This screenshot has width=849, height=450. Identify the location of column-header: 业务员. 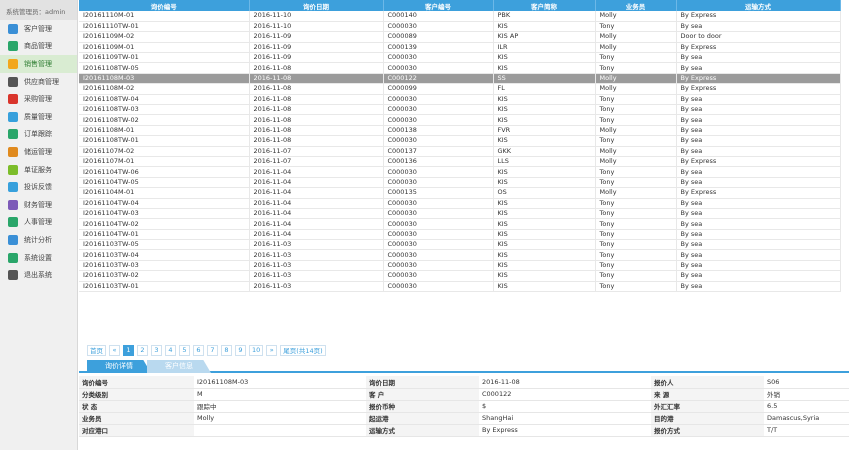
(636, 5).